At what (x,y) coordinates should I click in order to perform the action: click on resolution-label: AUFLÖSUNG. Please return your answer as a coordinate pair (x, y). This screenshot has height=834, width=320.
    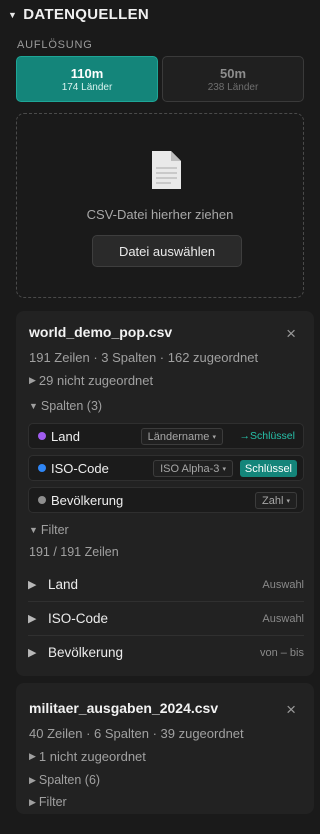
    Looking at the image, I should click on (55, 45).